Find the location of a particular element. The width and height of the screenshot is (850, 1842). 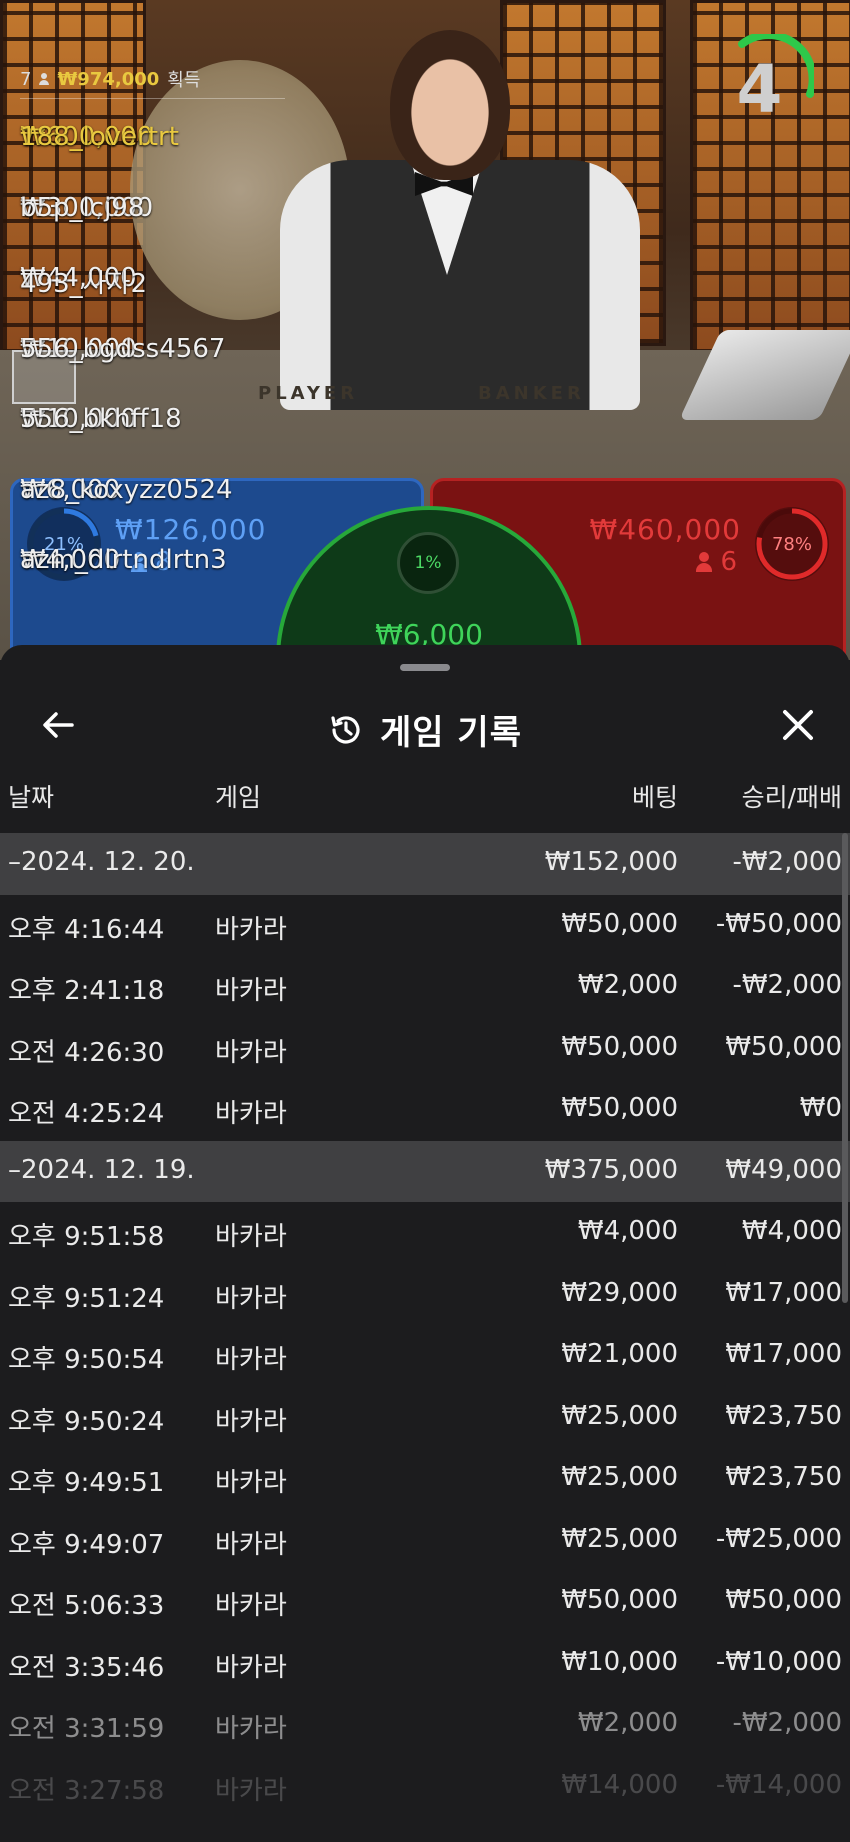

close-icon is located at coordinates (798, 725).